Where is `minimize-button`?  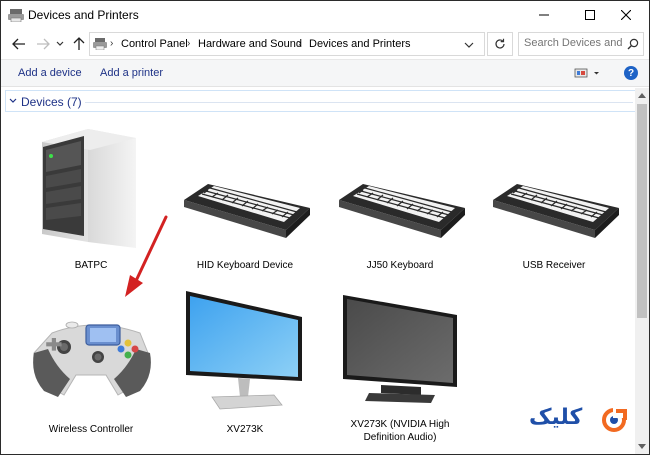
minimize-button is located at coordinates (544, 15).